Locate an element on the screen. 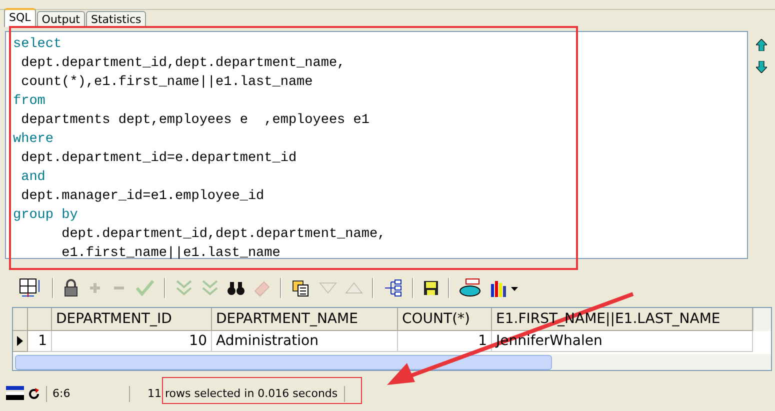 The width and height of the screenshot is (775, 411). table-cell: 1 is located at coordinates (445, 341).